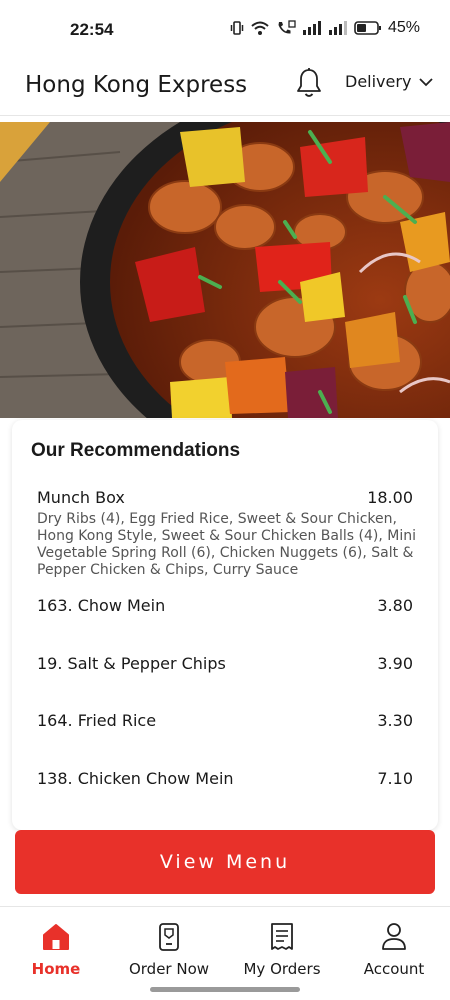  Describe the element at coordinates (92, 29) in the screenshot. I see `status-time: 22:54` at that location.